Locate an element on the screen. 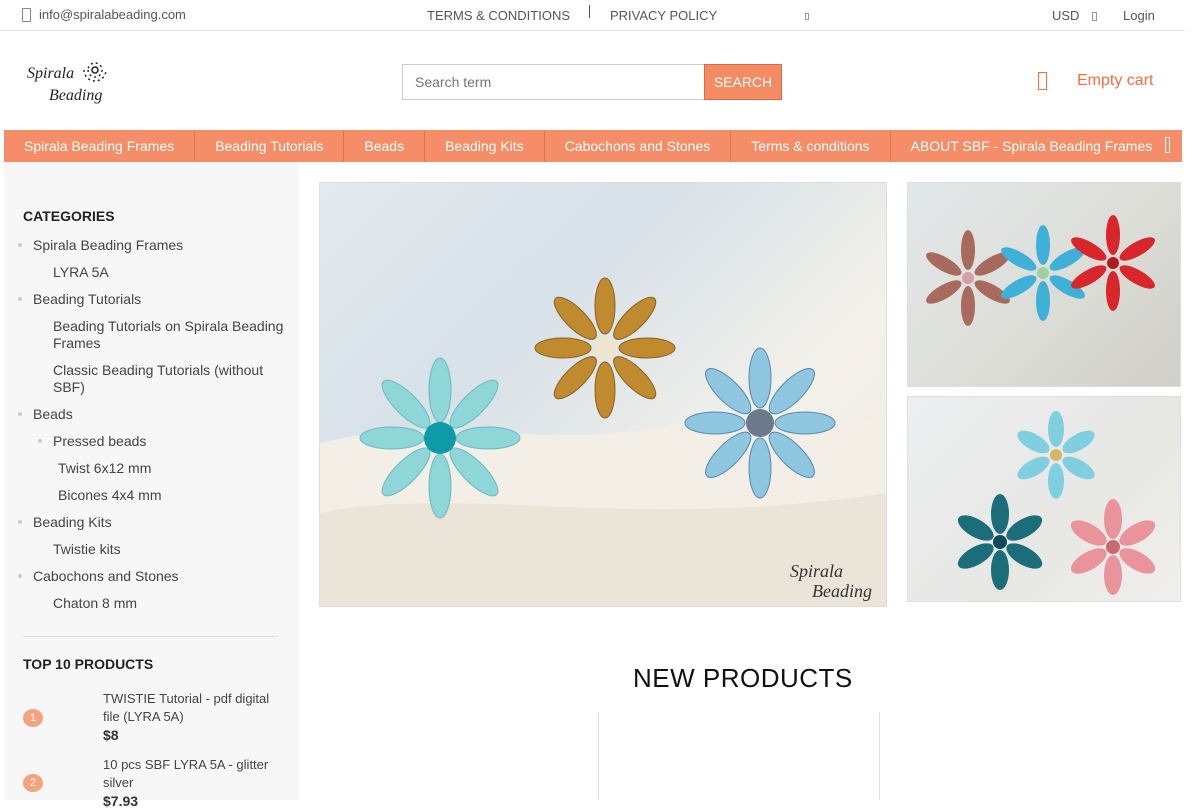 The image size is (1200, 809). light-blue-star-icon is located at coordinates (1056, 455).